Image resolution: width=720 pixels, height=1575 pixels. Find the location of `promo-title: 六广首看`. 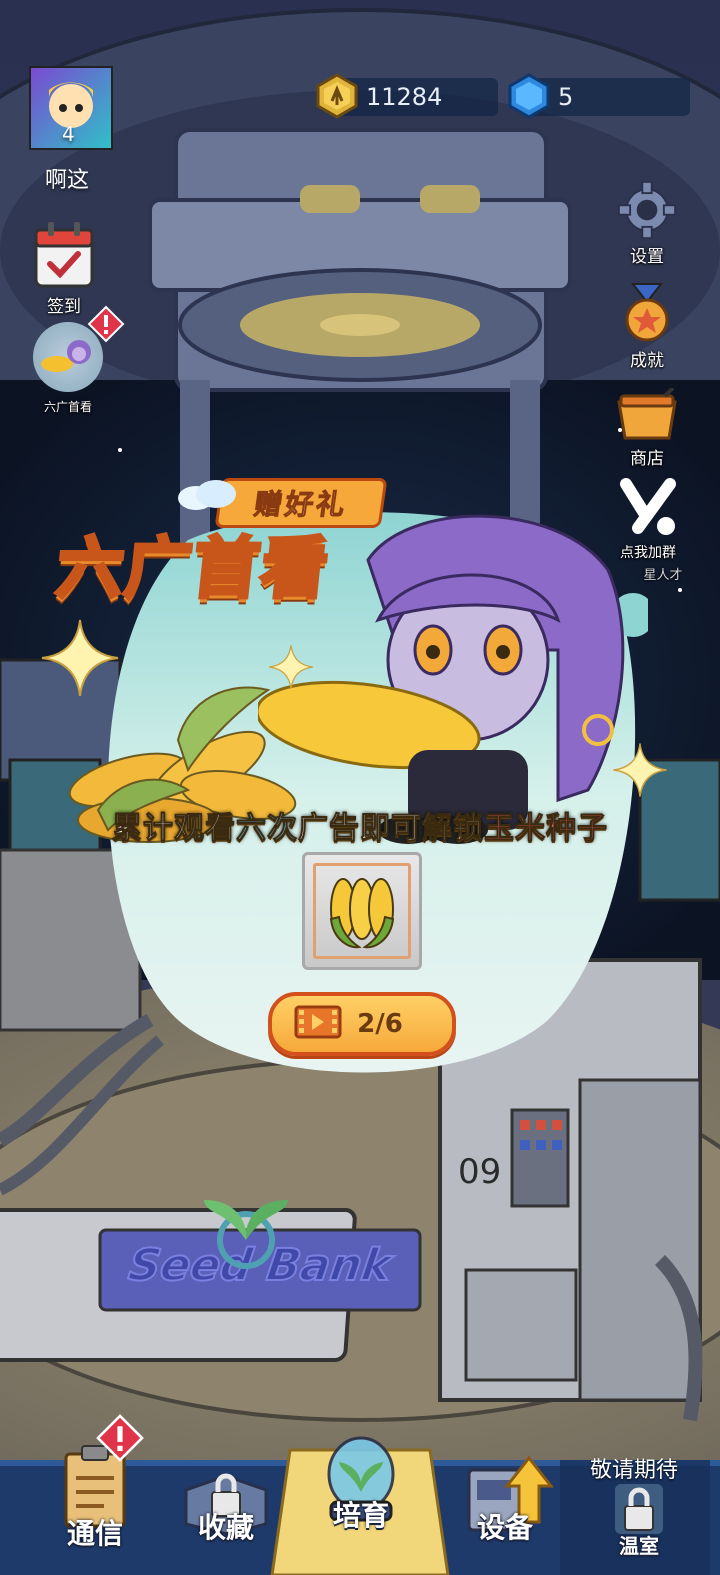

promo-title: 六广首看 is located at coordinates (193, 568).